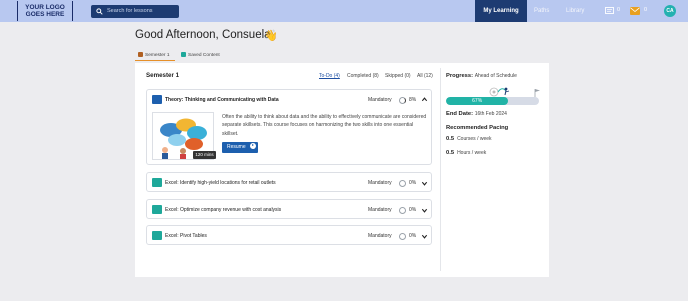 The height and width of the screenshot is (301, 688). Describe the element at coordinates (99, 11) in the screenshot. I see `search-icon` at that location.